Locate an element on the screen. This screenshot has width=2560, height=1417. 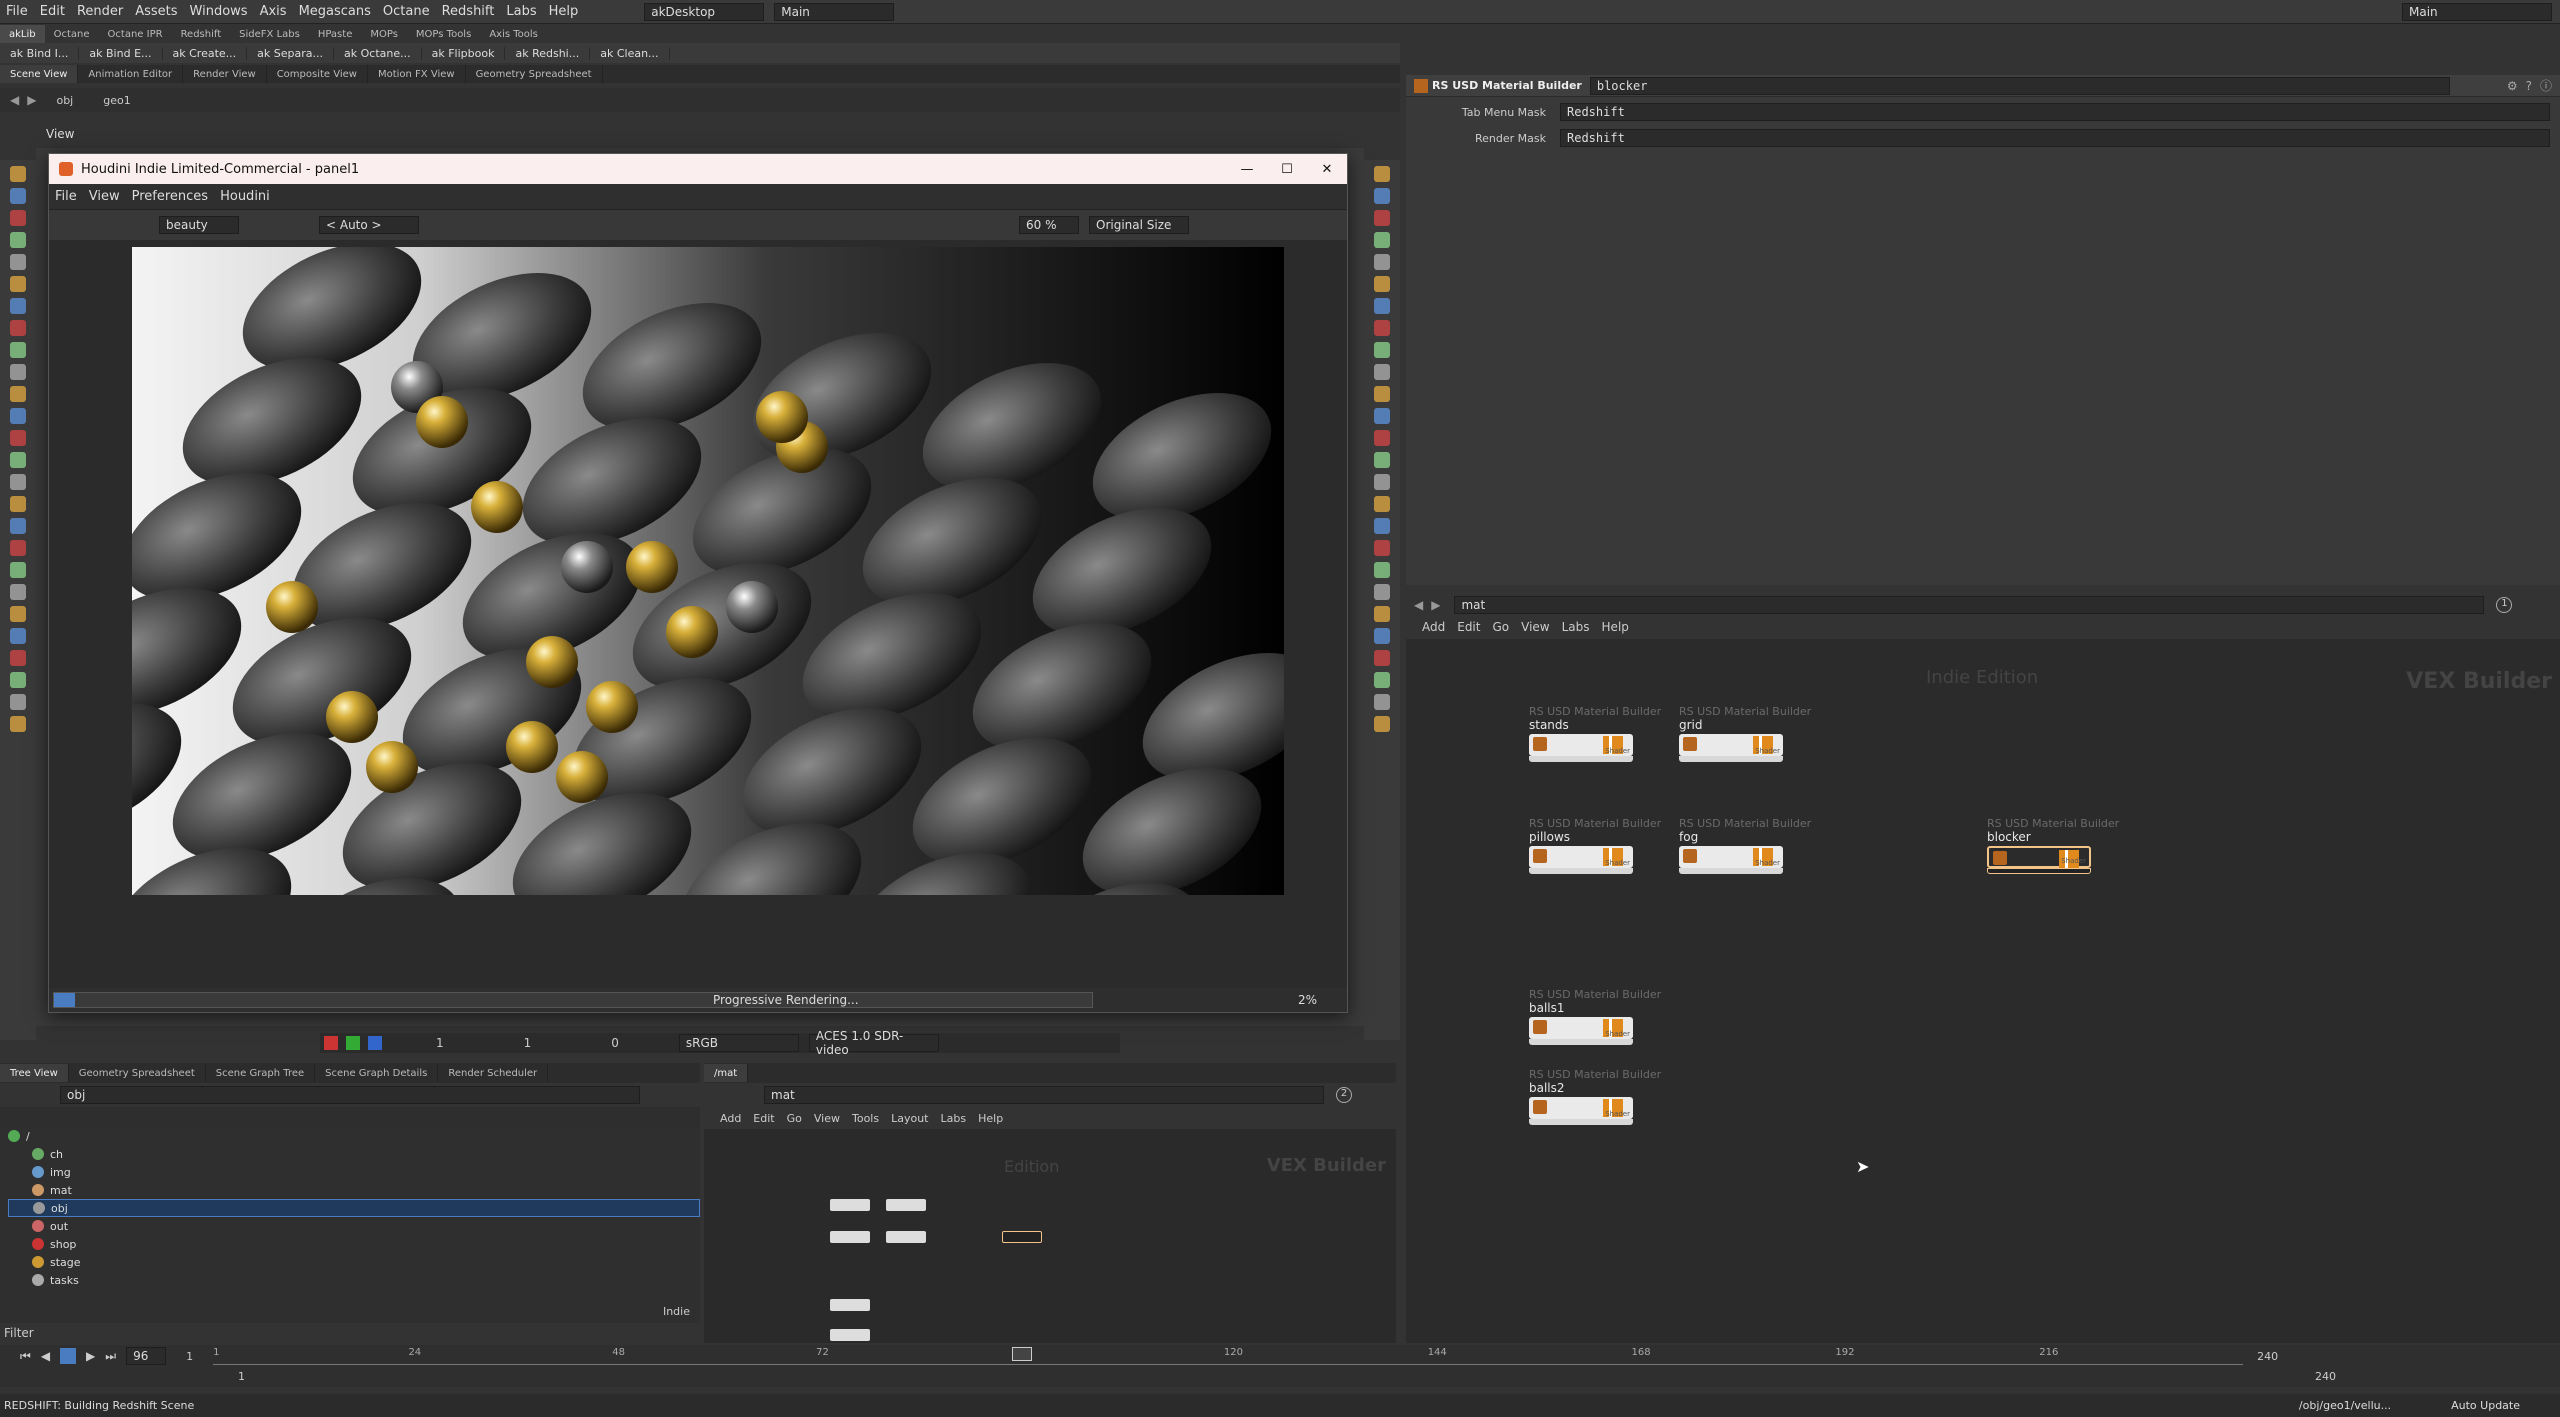
menu-item-axis: Axis is located at coordinates (273, 11).